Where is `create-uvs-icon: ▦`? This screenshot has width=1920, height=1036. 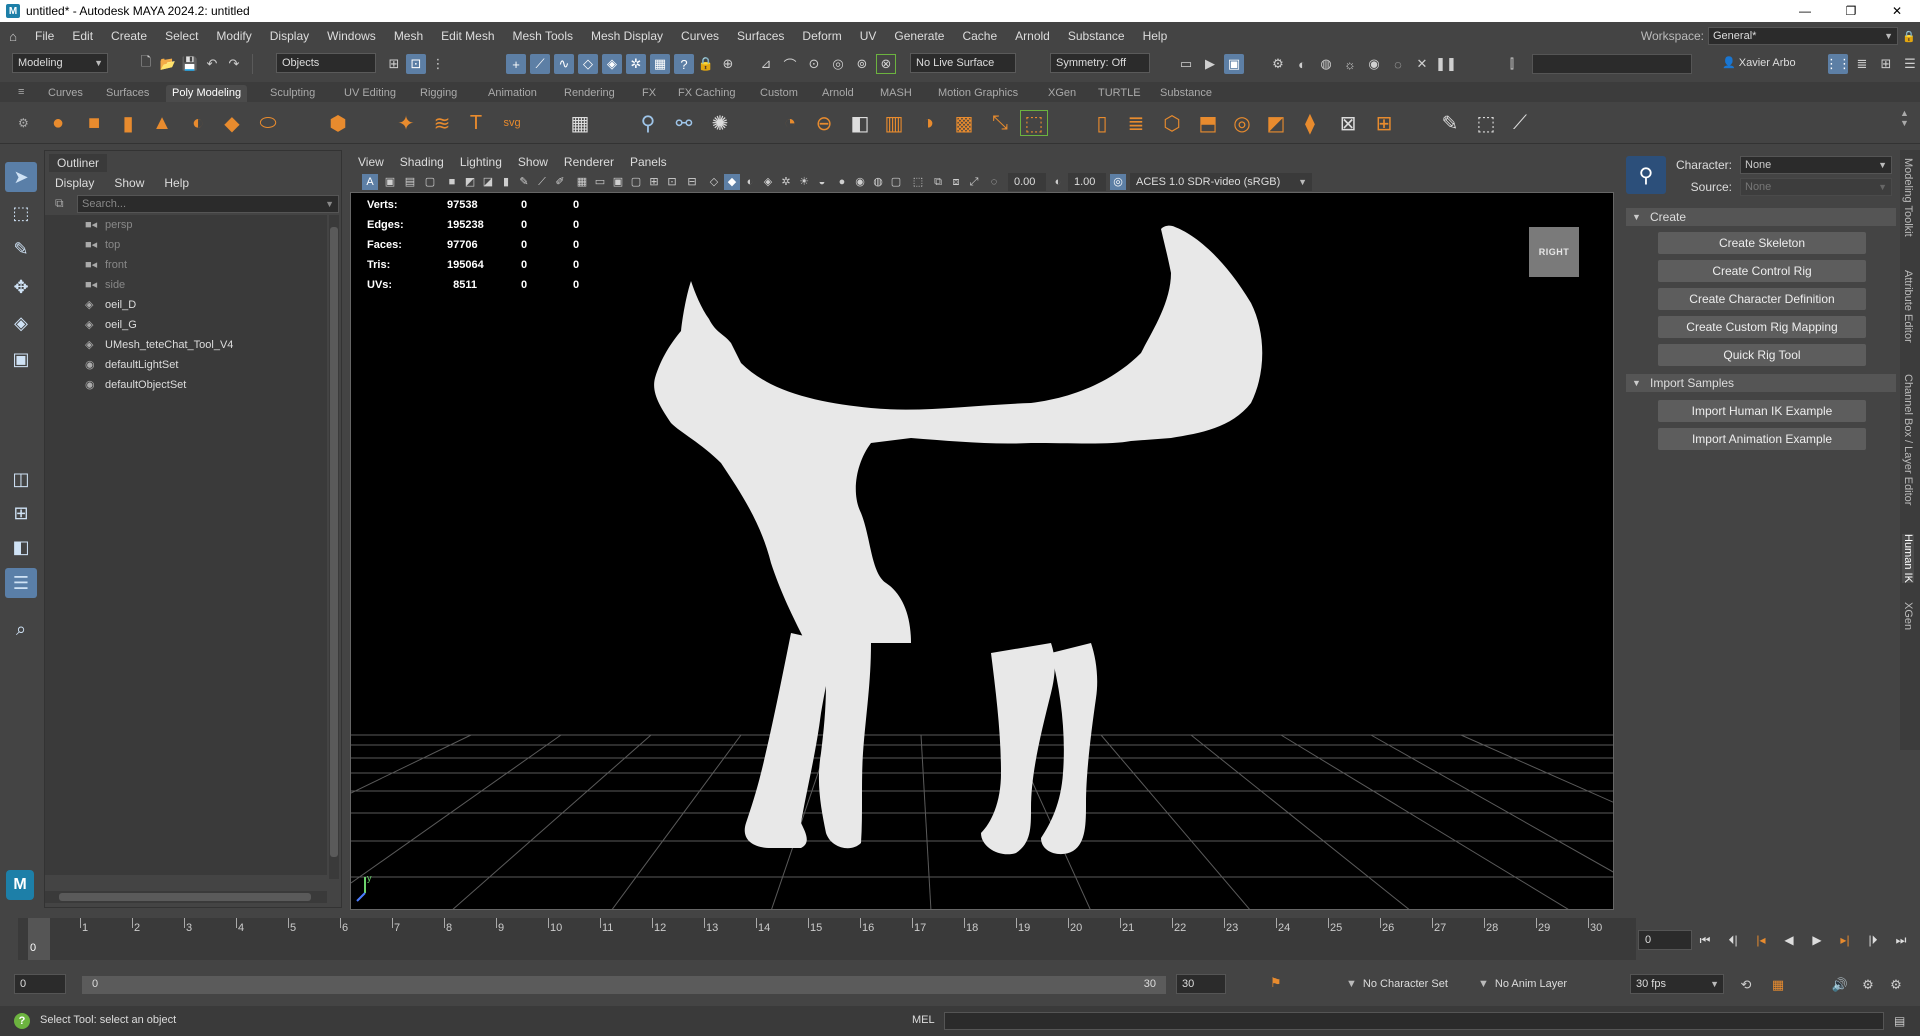 create-uvs-icon: ▦ is located at coordinates (580, 123).